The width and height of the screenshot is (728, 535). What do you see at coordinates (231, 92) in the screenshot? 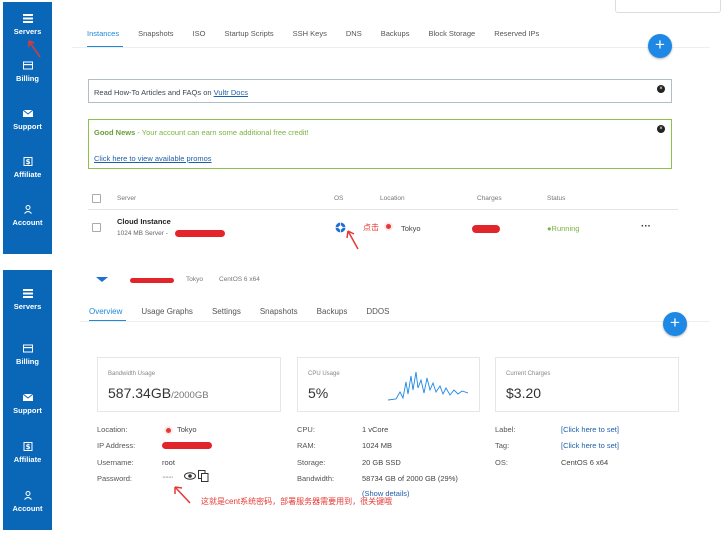
I see `vultr-docs-link: Vultr Docs` at bounding box center [231, 92].